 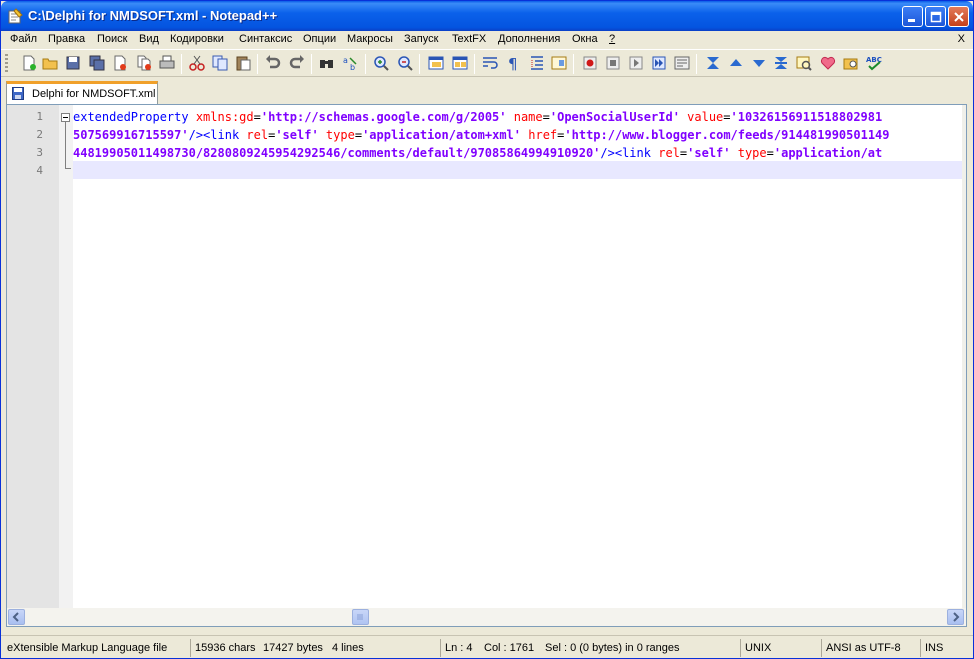 What do you see at coordinates (911, 20) in the screenshot?
I see `minimize-icon` at bounding box center [911, 20].